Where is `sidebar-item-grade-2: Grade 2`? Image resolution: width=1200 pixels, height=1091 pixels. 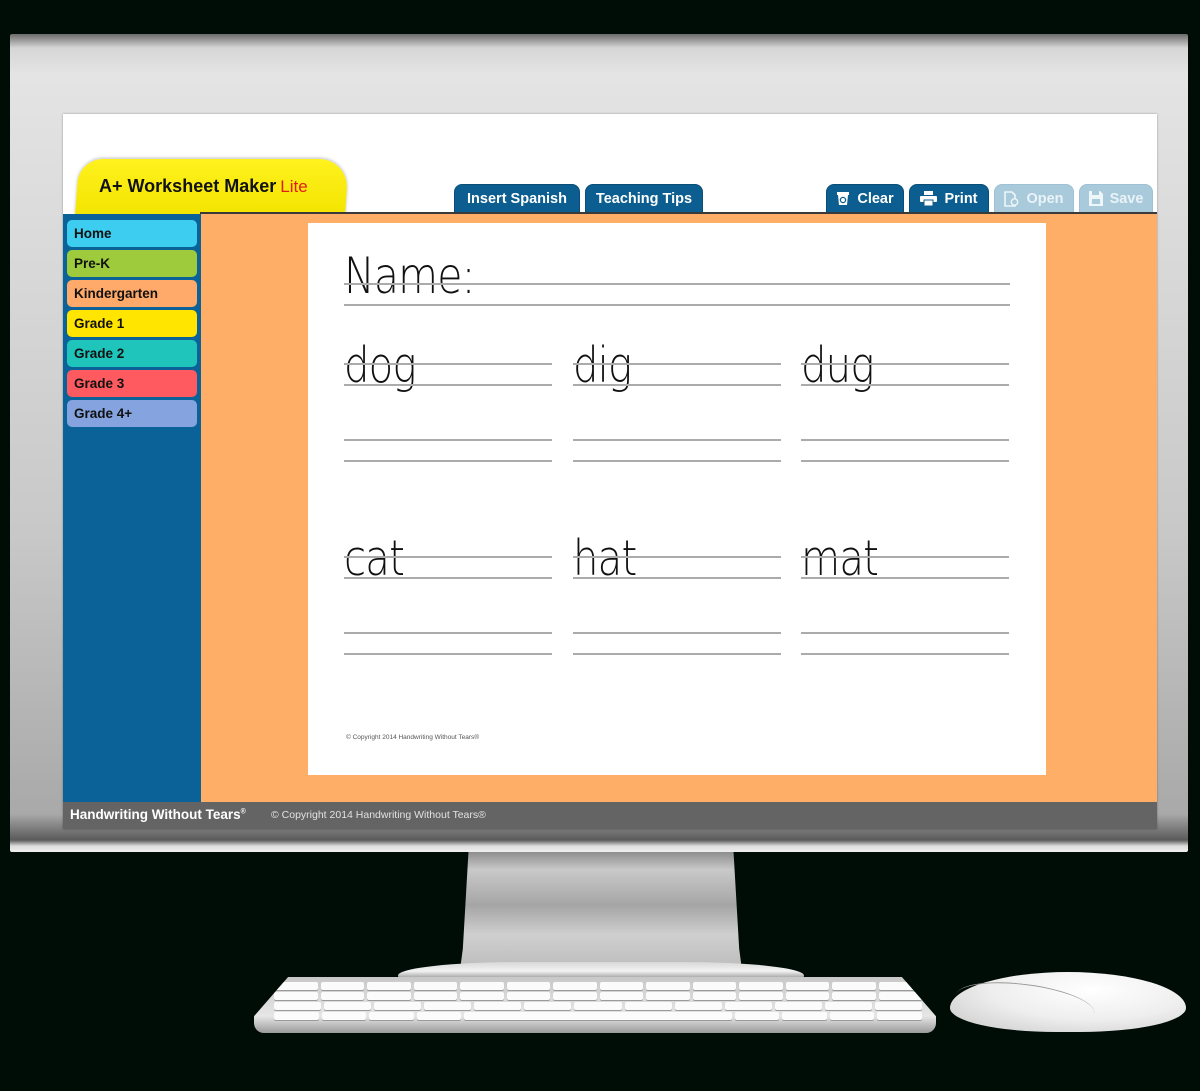
sidebar-item-grade-2: Grade 2 is located at coordinates (132, 353).